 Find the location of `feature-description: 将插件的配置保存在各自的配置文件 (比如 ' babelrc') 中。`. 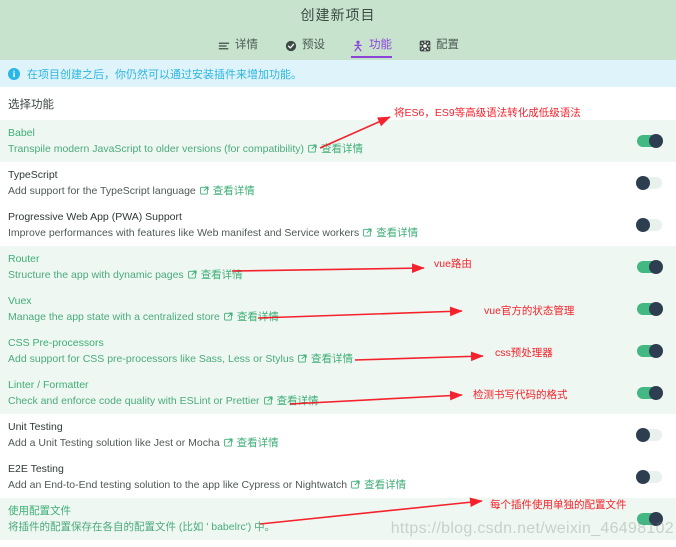

feature-description: 将插件的配置保存在各自的配置文件 (比如 ' babelrc') 中。 is located at coordinates (142, 526).